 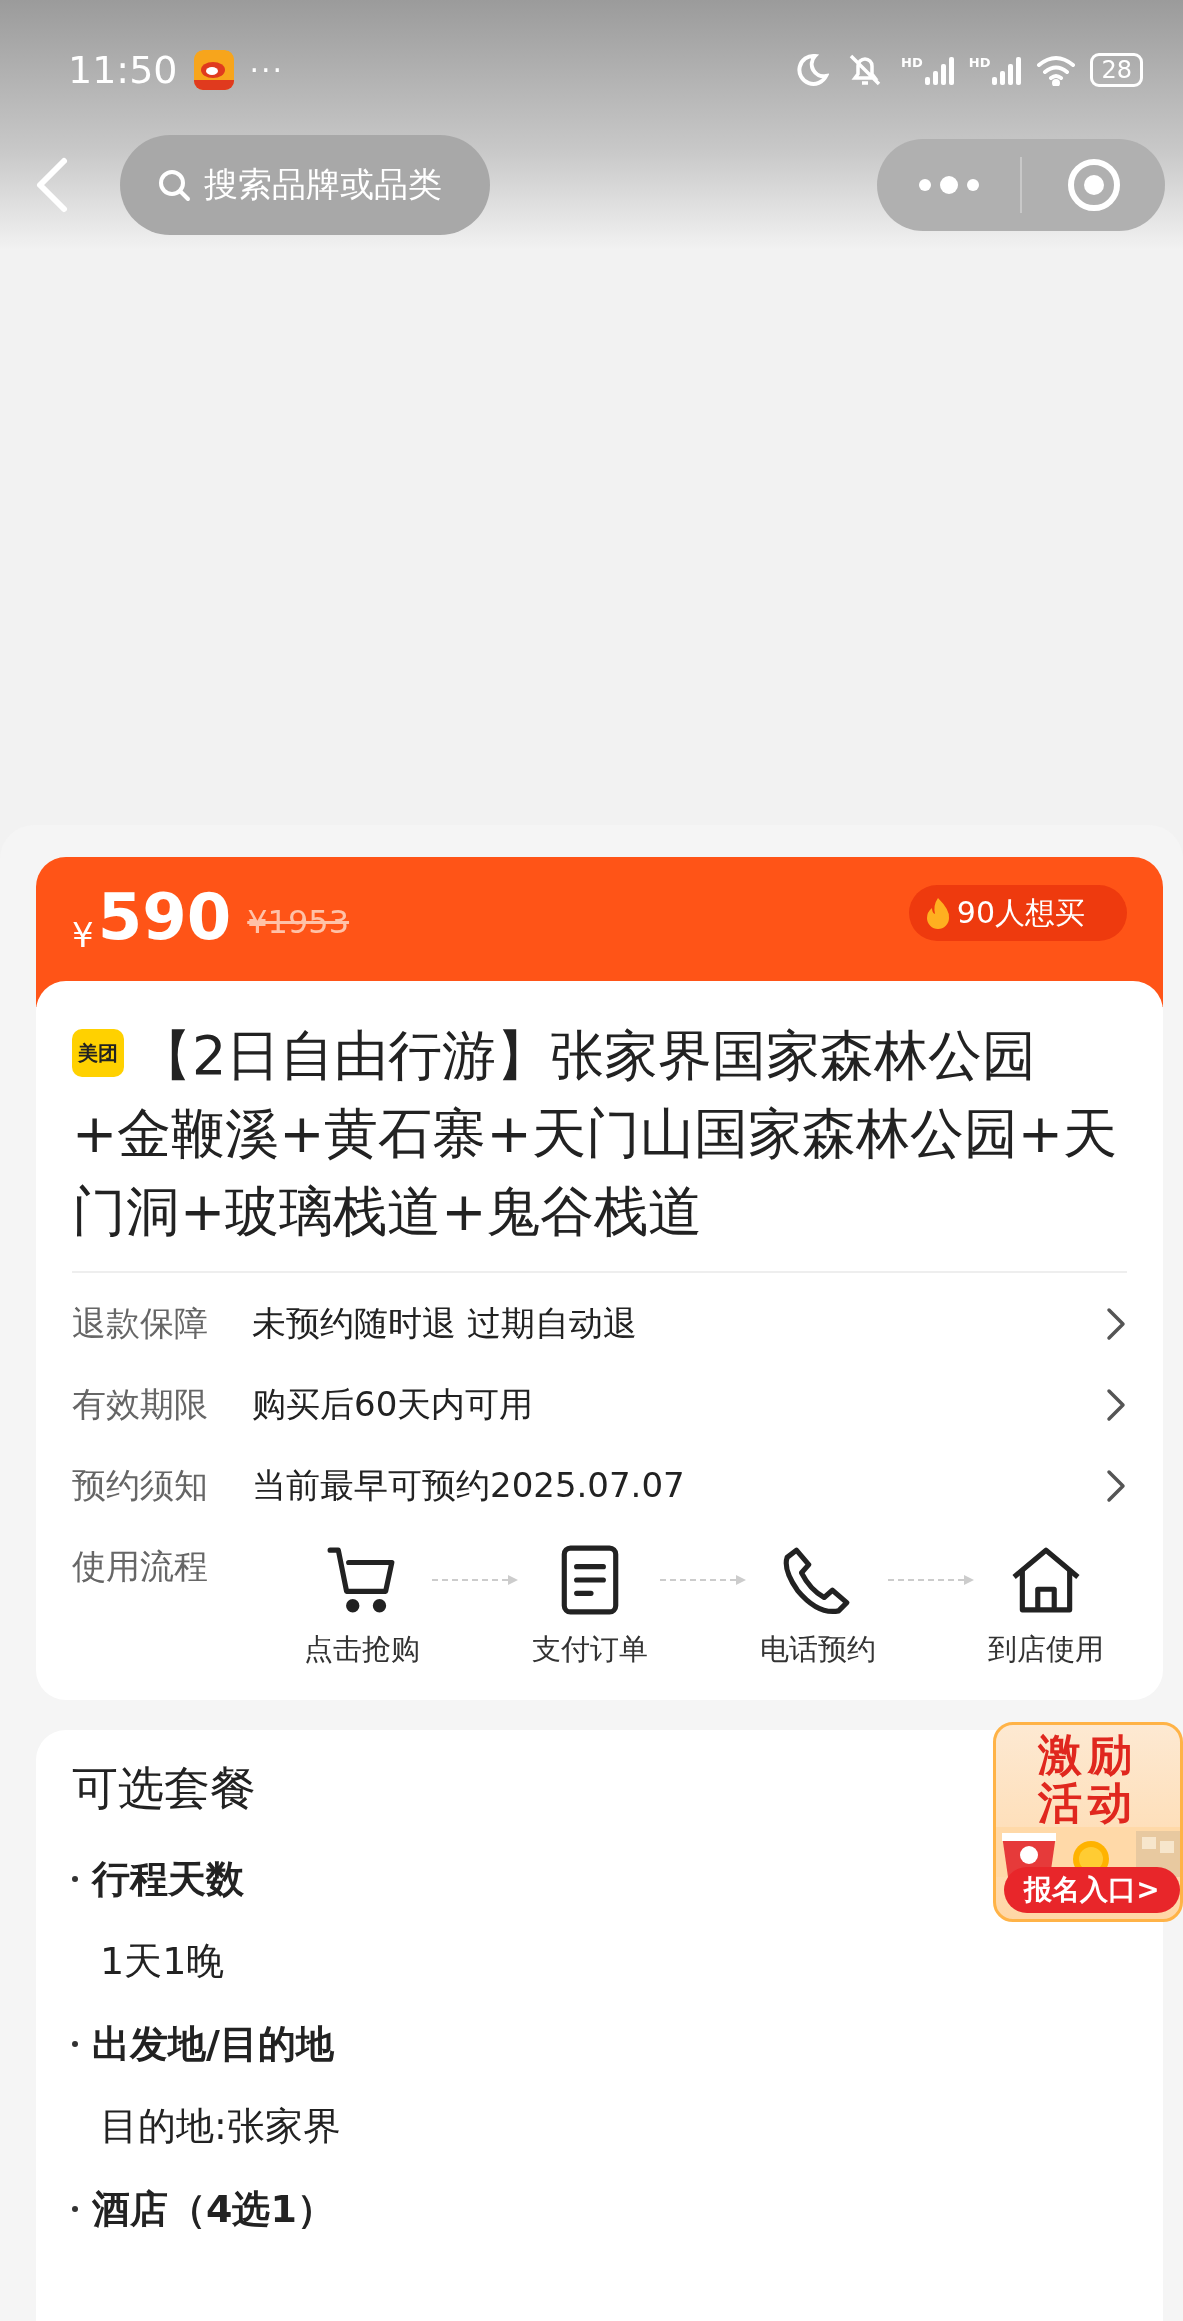 I want to click on step-label: 到店使用, so click(x=1046, y=1649).